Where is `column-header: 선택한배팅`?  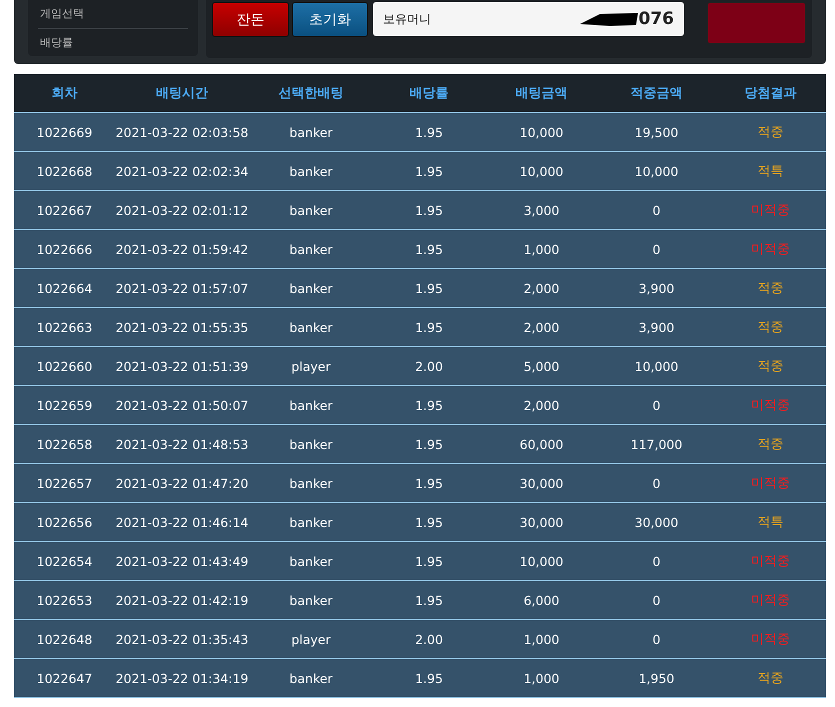 column-header: 선택한배팅 is located at coordinates (311, 93).